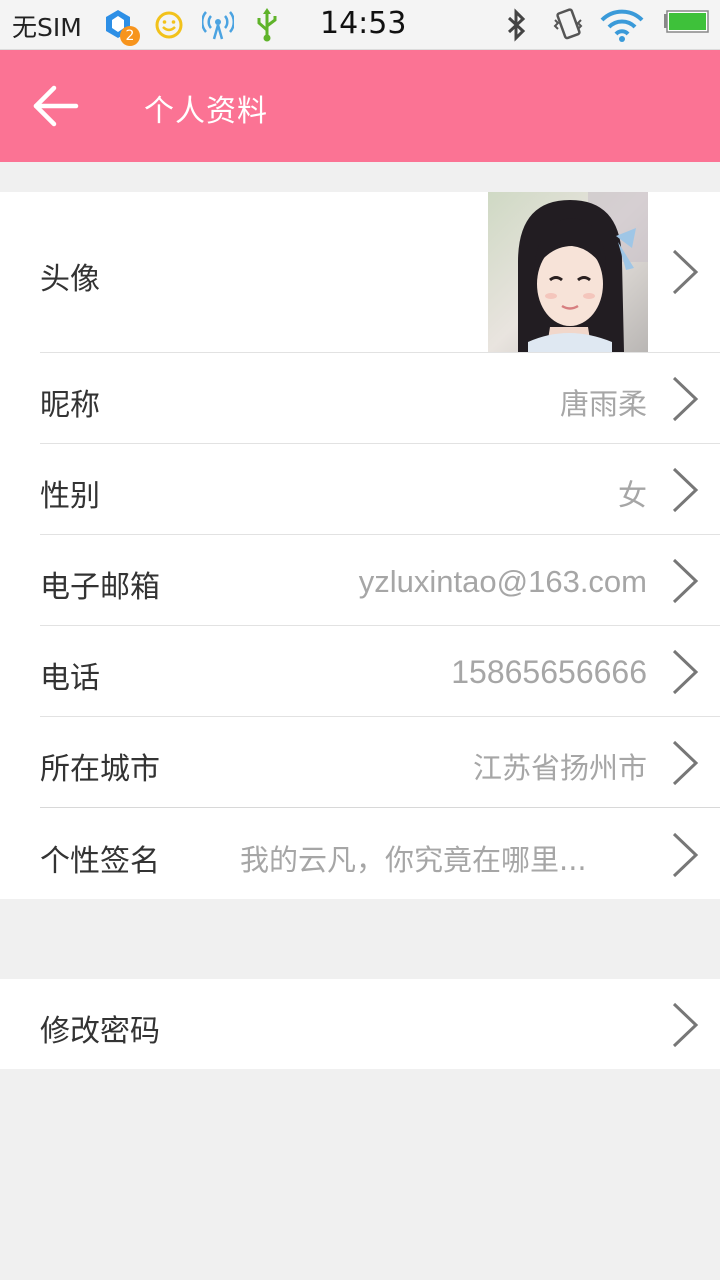  What do you see at coordinates (516, 25) in the screenshot?
I see `bluetooth-icon` at bounding box center [516, 25].